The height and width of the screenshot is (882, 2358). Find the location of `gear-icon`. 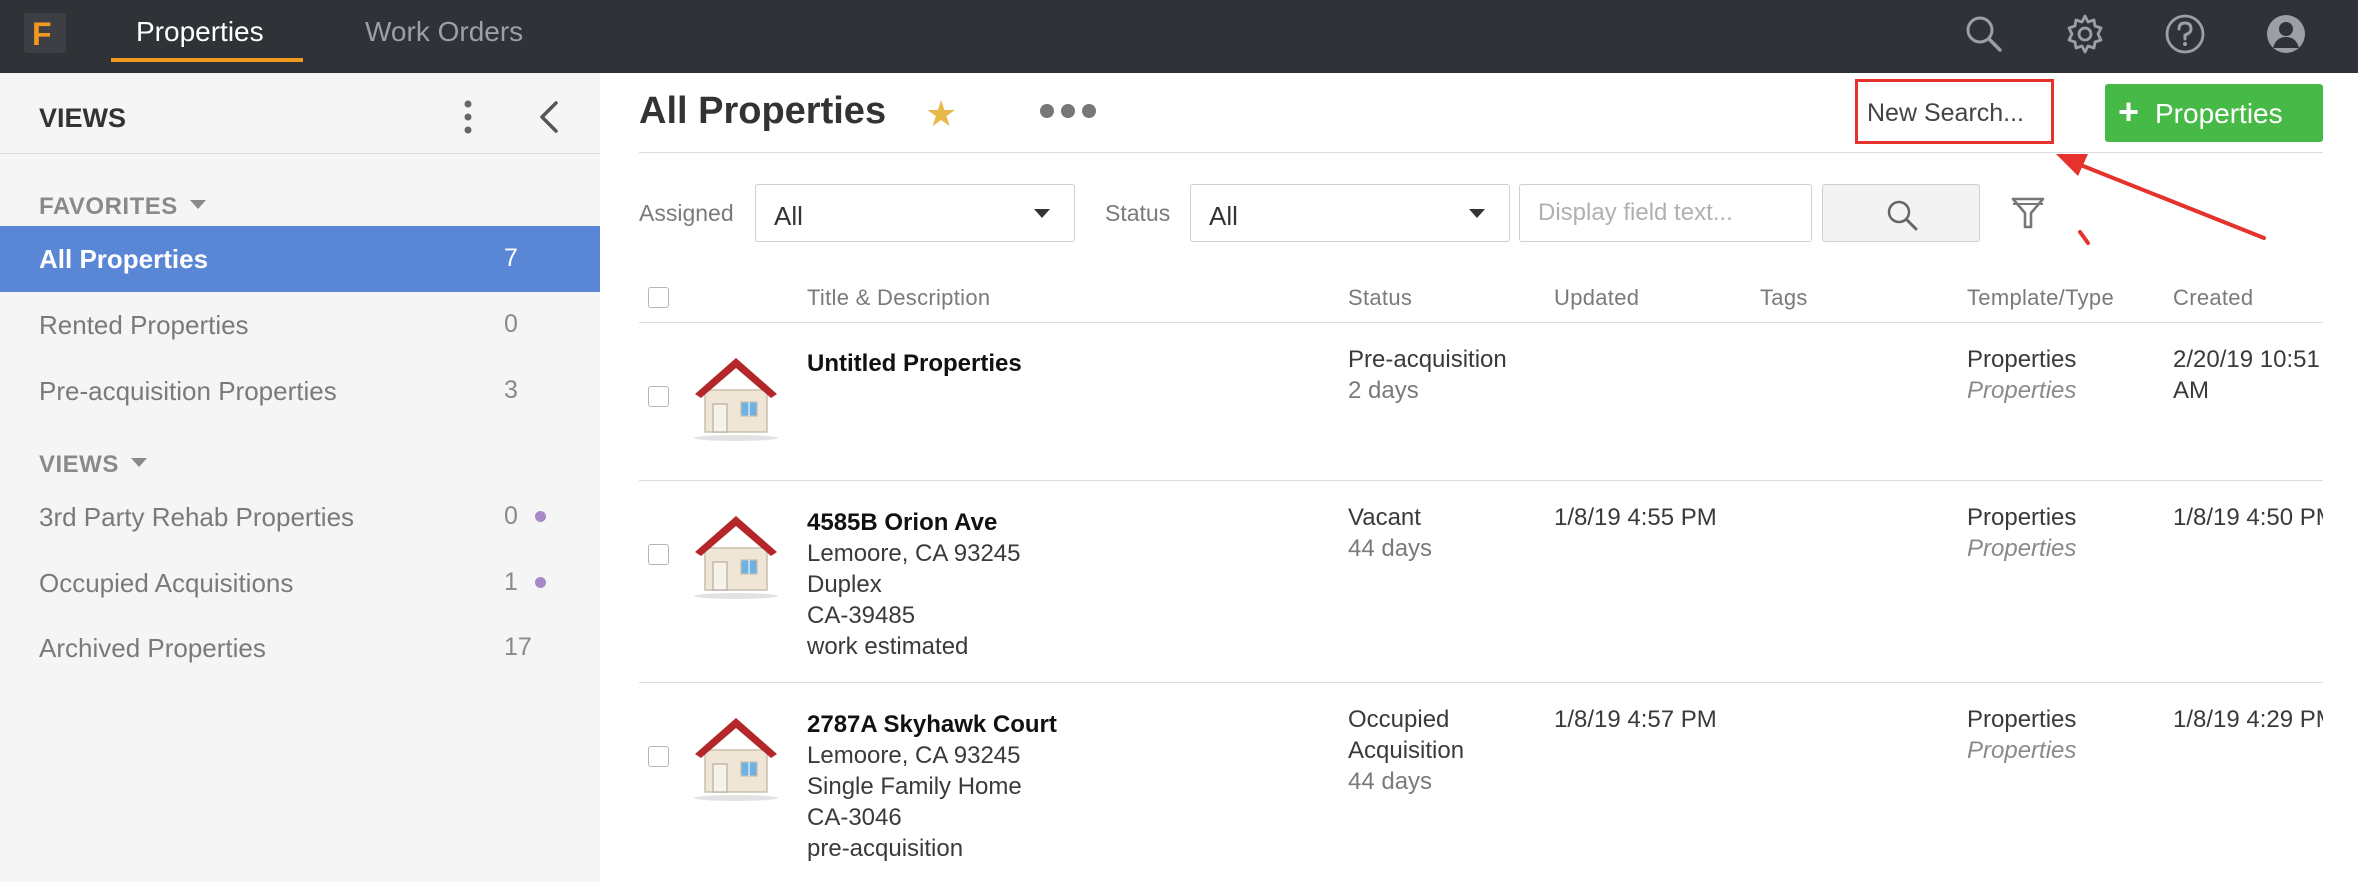

gear-icon is located at coordinates (2085, 34).